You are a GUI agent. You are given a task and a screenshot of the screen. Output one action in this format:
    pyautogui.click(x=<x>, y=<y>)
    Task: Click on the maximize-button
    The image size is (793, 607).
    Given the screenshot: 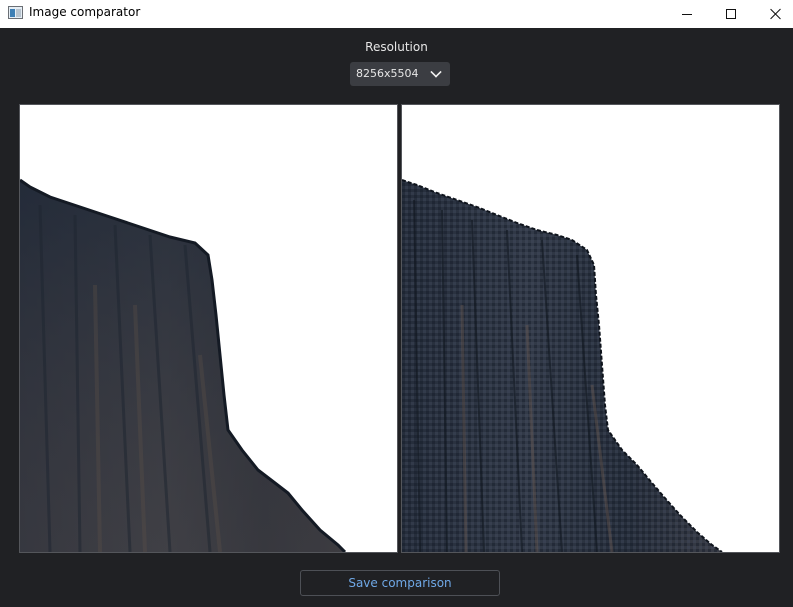 What is the action you would take?
    pyautogui.click(x=731, y=14)
    